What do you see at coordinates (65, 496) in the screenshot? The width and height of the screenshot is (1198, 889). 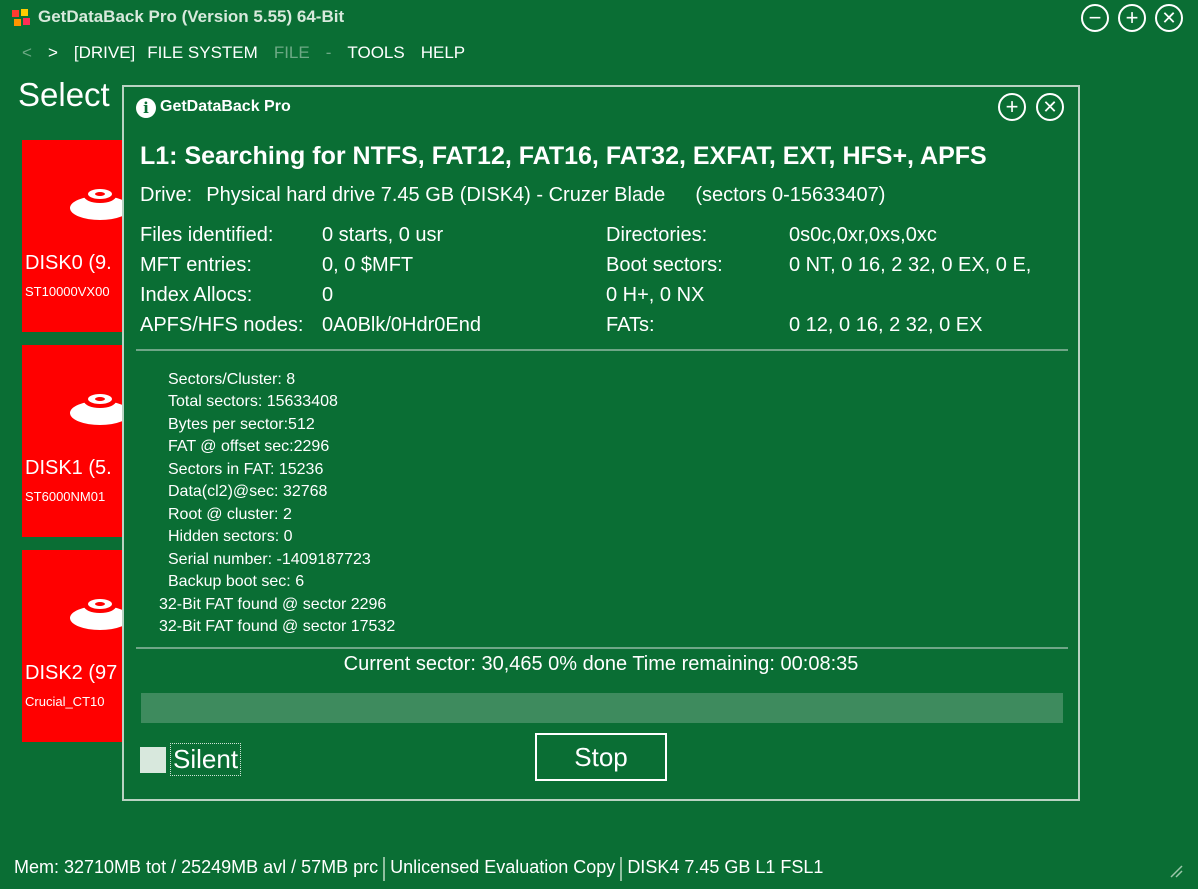 I see `disk-model: ST6000NM01` at bounding box center [65, 496].